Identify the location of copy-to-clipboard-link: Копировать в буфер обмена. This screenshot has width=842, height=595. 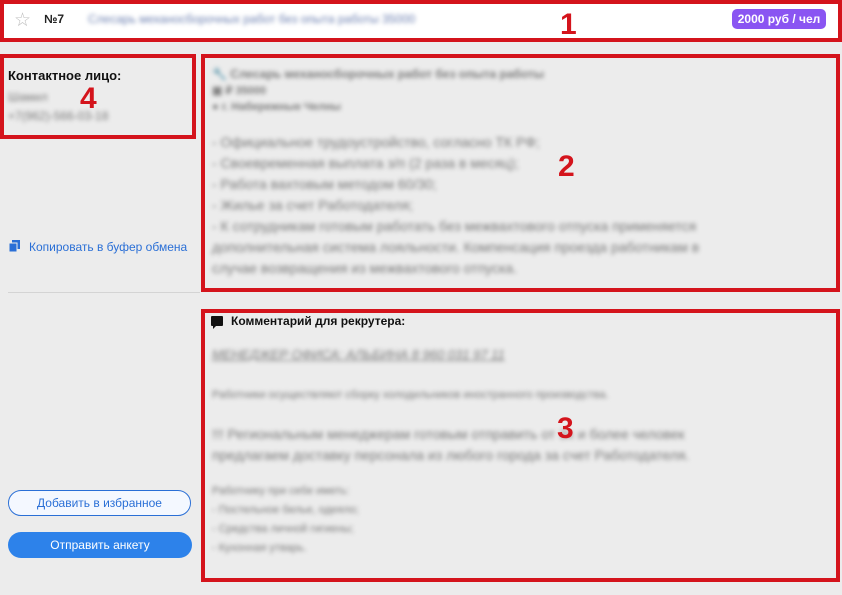
(109, 247).